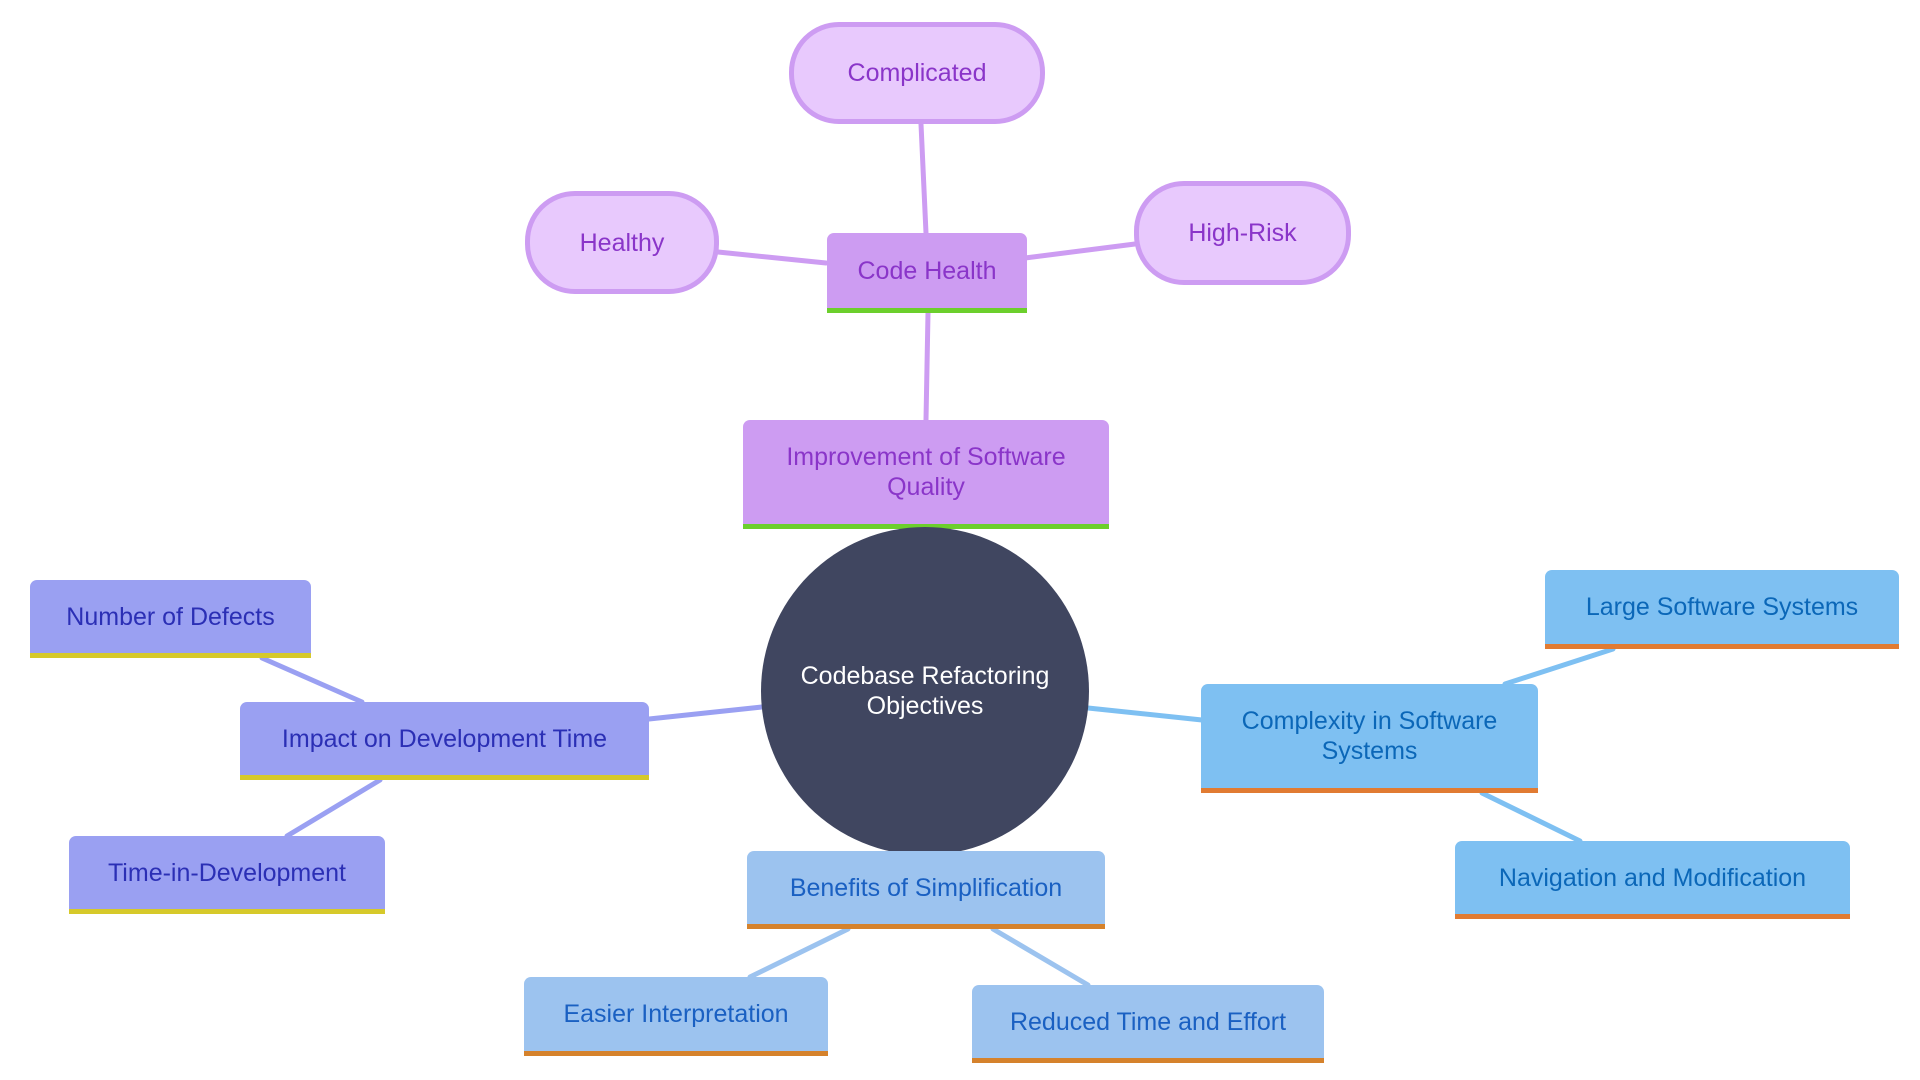 The height and width of the screenshot is (1080, 1920). What do you see at coordinates (1559, 666) in the screenshot?
I see `edge-complexity-large` at bounding box center [1559, 666].